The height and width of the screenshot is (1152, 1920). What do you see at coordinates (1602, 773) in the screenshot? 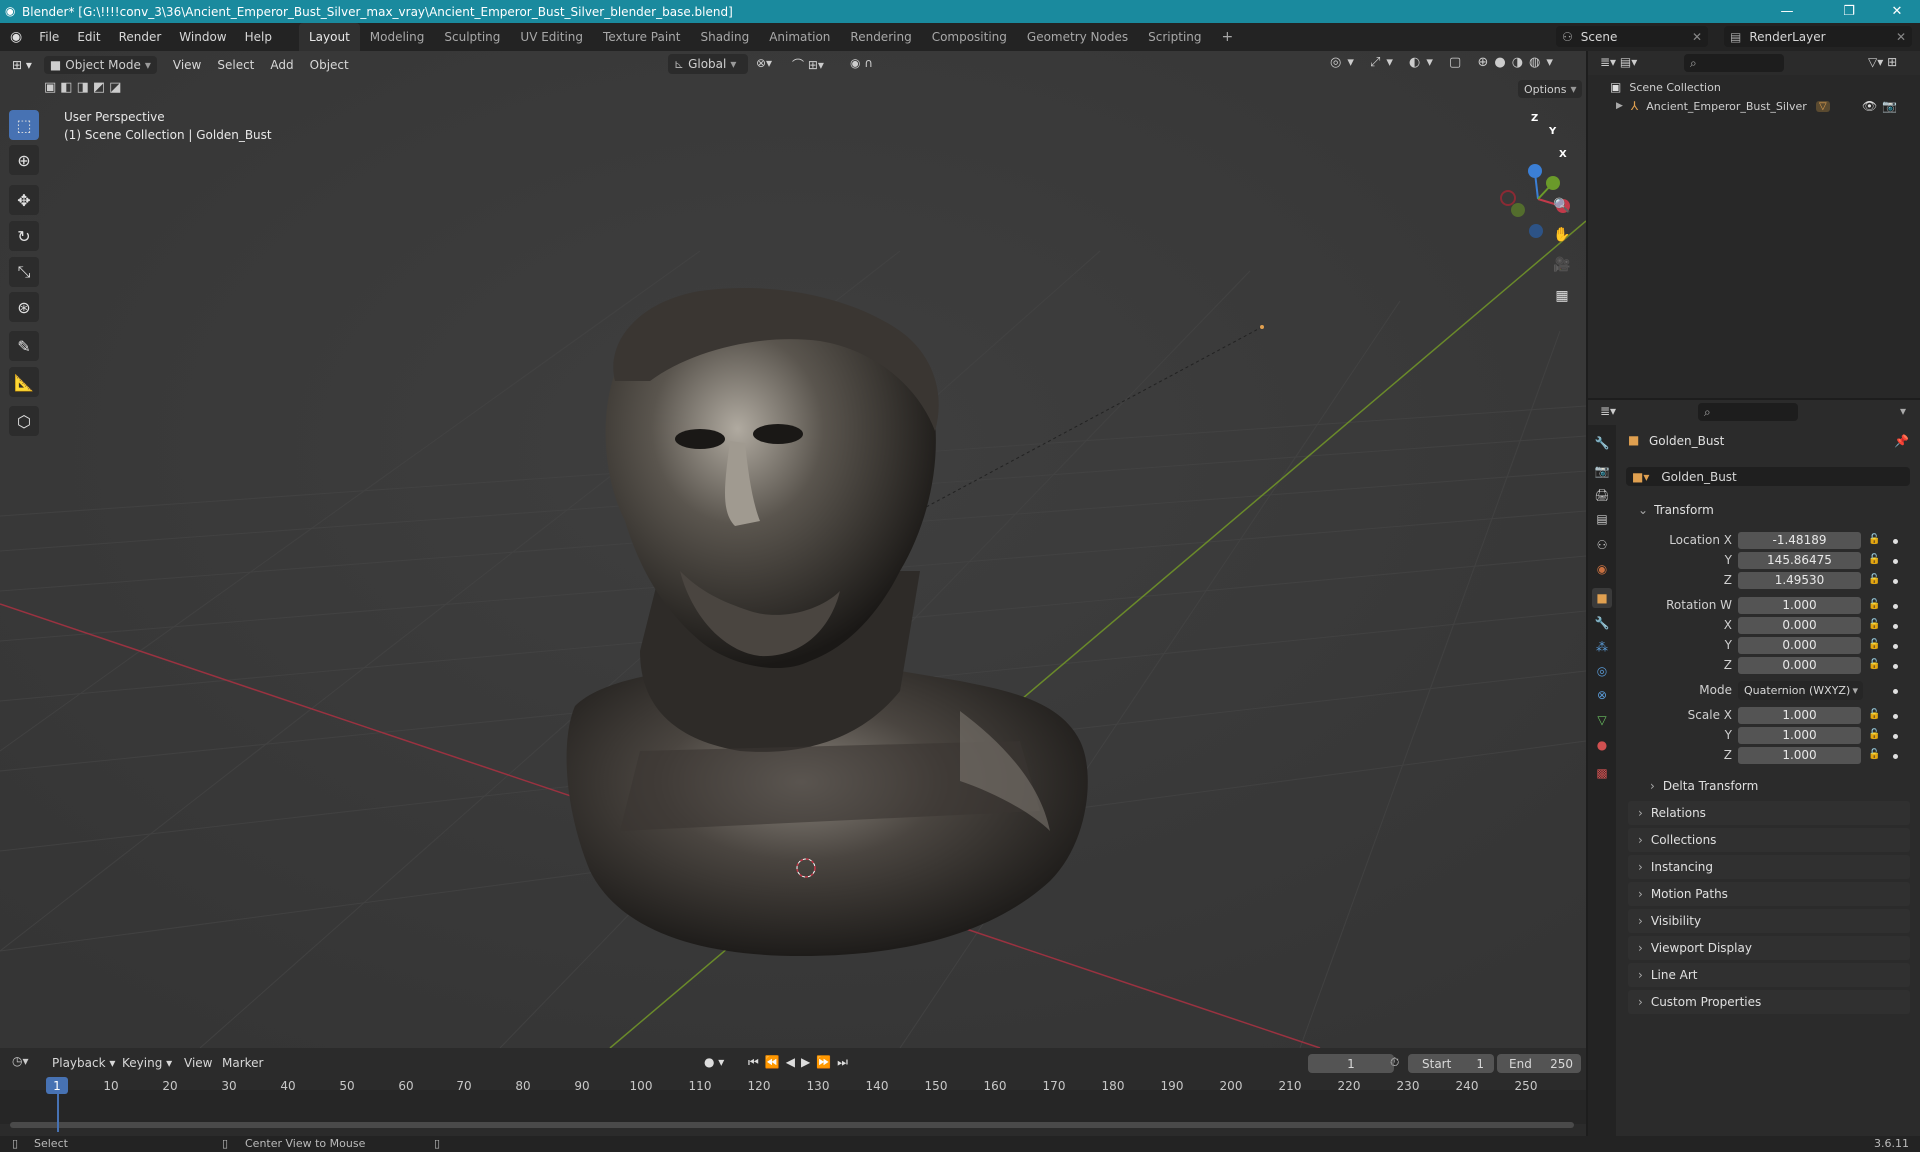
I see `texture-tab-icon: ▩` at bounding box center [1602, 773].